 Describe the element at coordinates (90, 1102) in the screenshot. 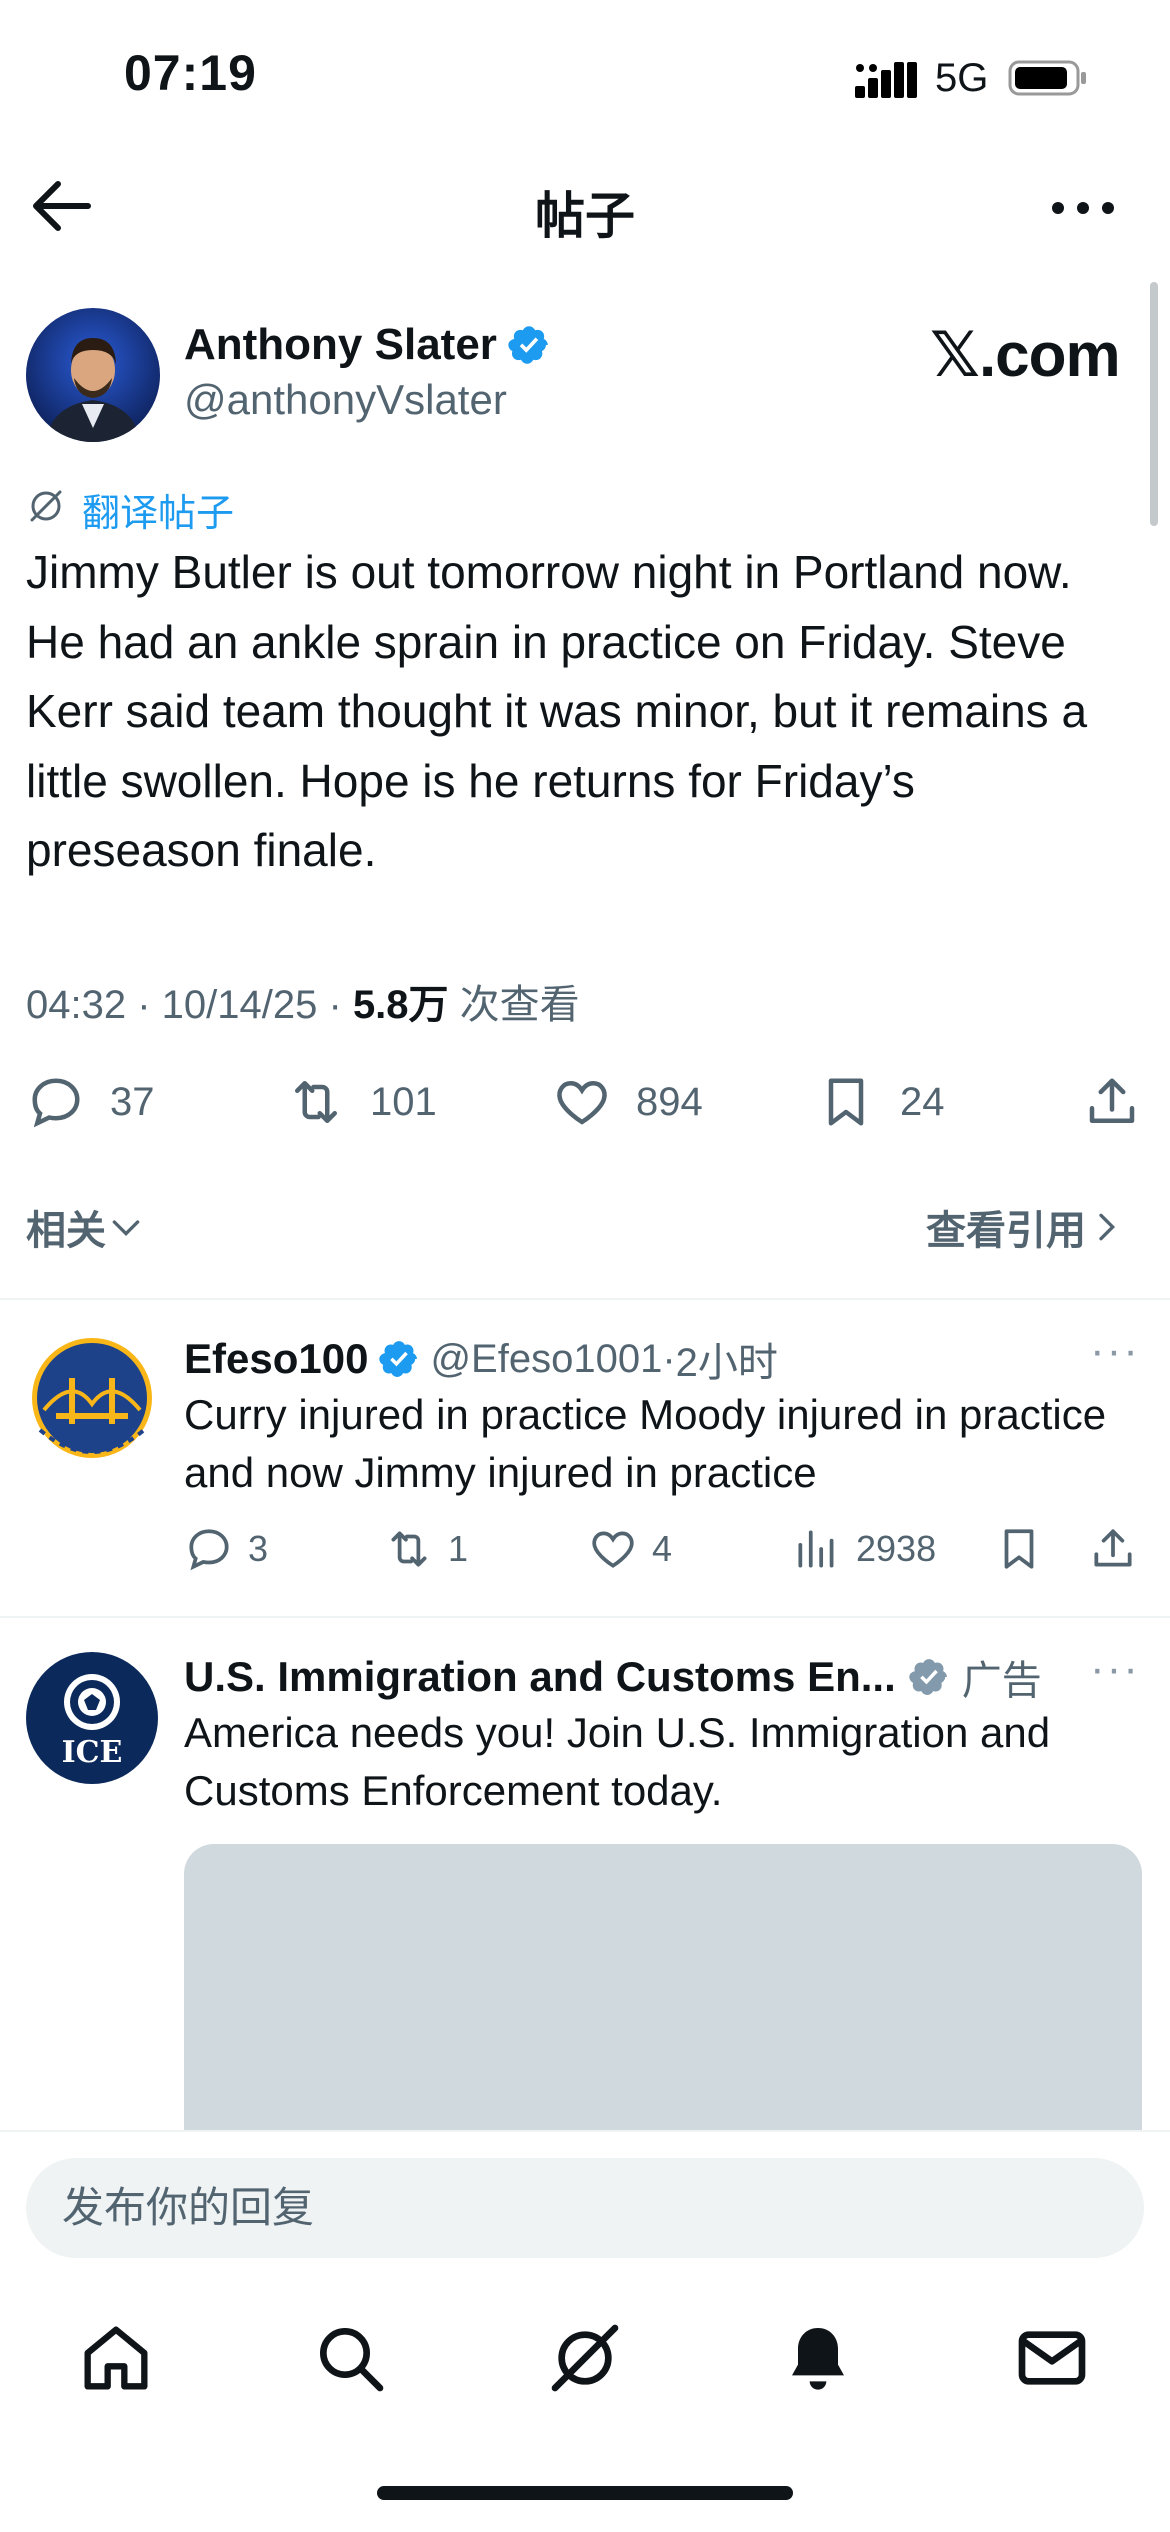

I see `reply-button: 37` at that location.